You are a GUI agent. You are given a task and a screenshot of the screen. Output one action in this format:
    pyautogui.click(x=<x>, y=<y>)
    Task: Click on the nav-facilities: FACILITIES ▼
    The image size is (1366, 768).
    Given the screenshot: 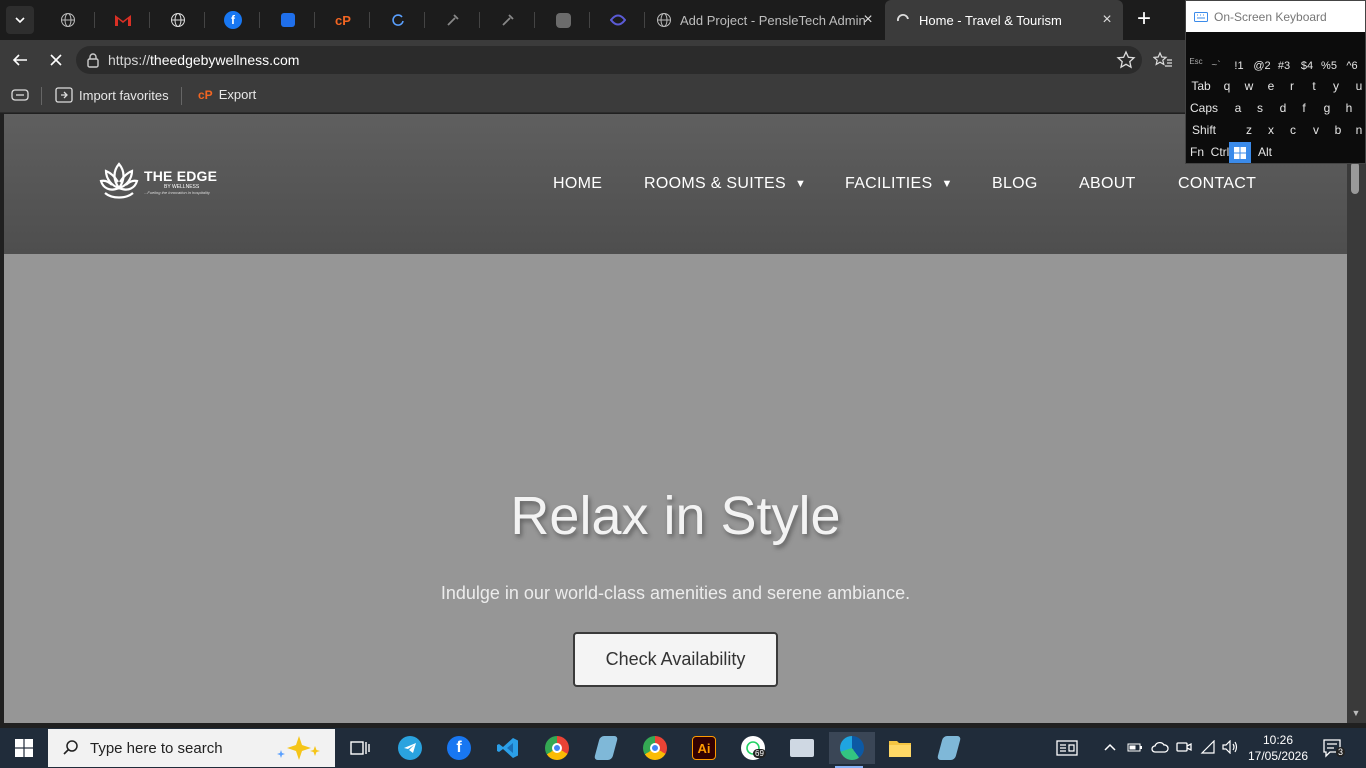 What is the action you would take?
    pyautogui.click(x=899, y=184)
    